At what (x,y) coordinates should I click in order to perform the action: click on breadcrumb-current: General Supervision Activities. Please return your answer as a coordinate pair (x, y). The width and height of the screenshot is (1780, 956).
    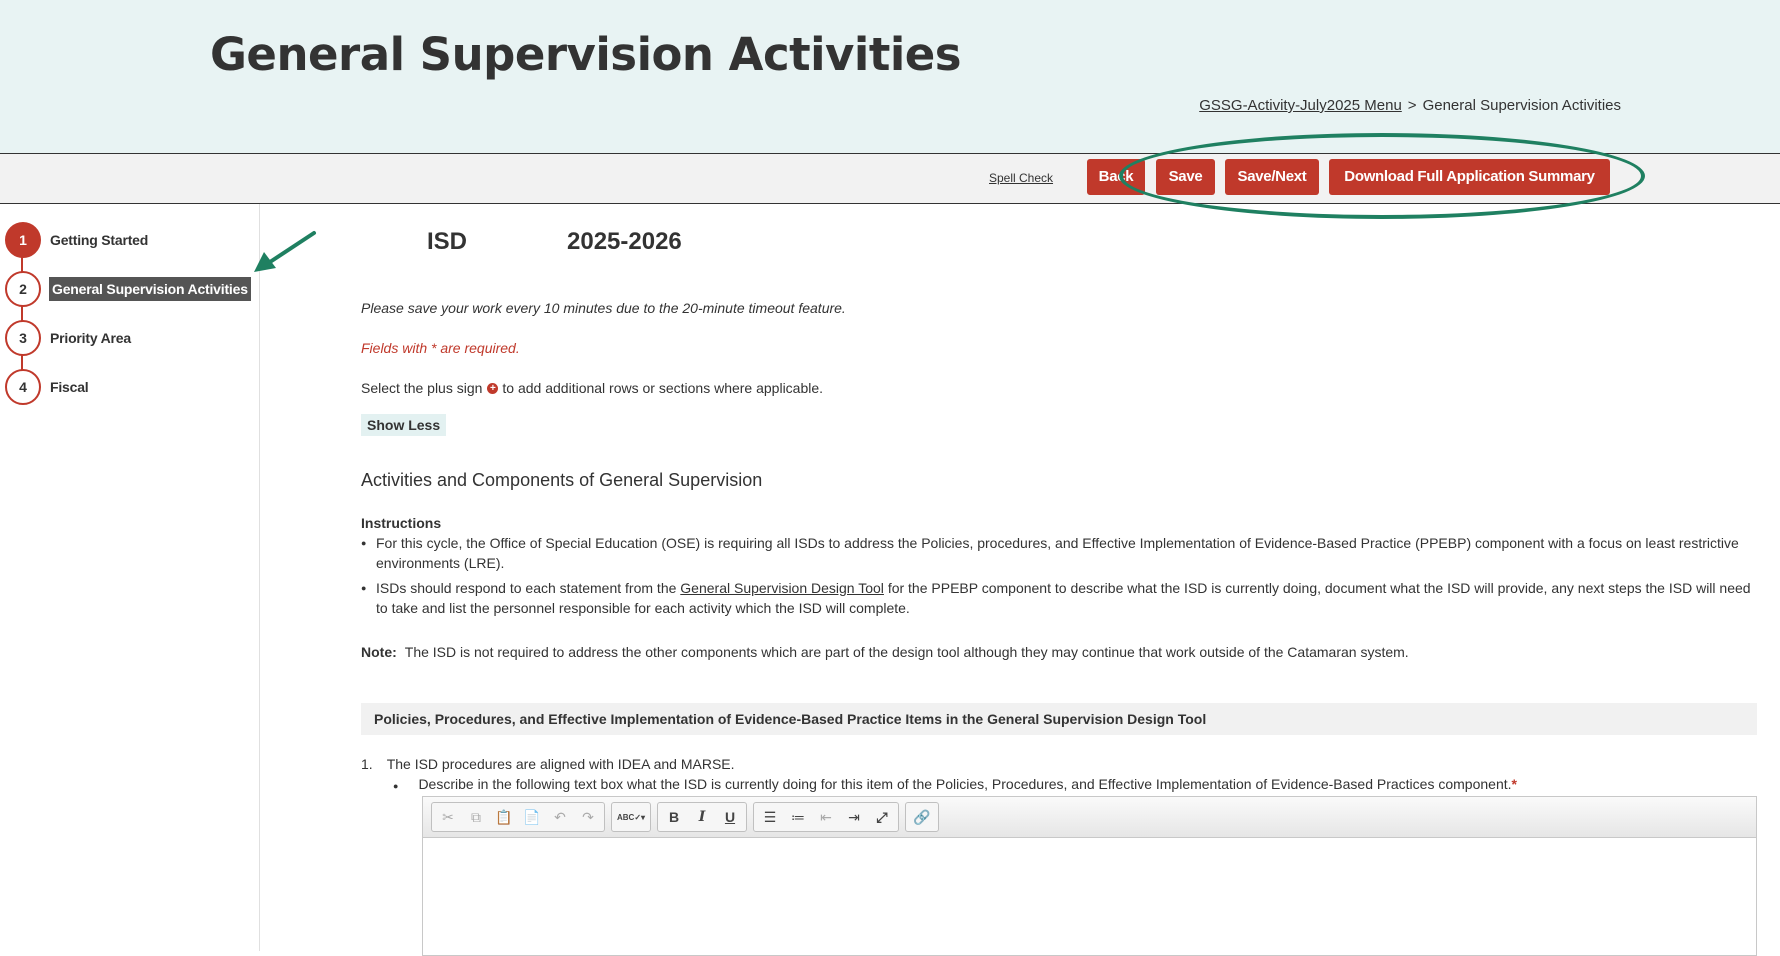
    Looking at the image, I should click on (1521, 105).